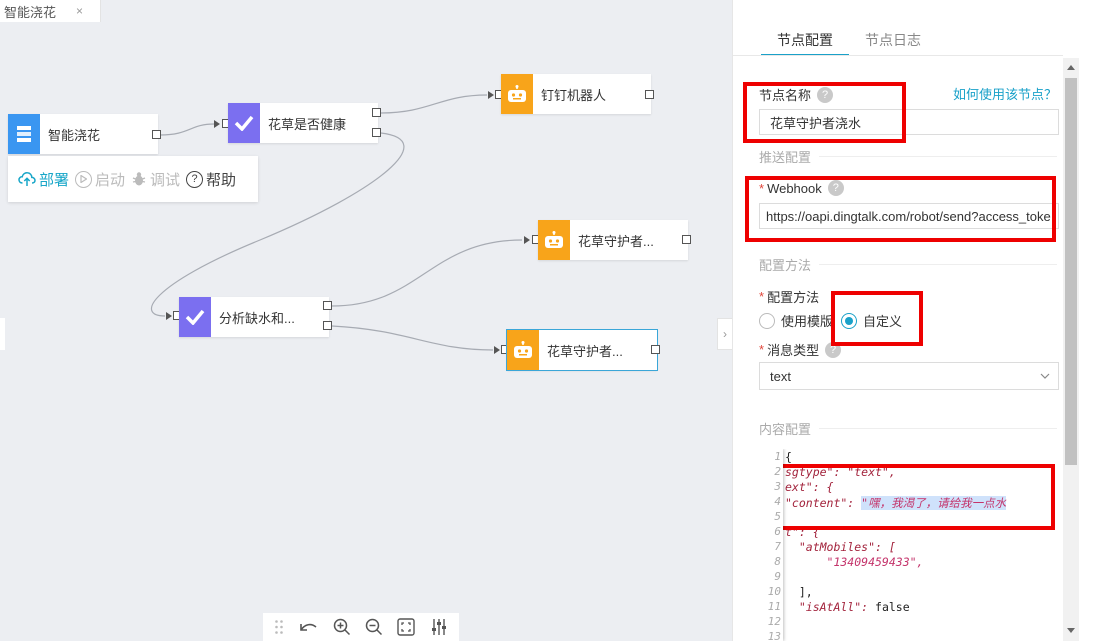 The height and width of the screenshot is (641, 1097). Describe the element at coordinates (155, 179) in the screenshot. I see `debug-button: 调试` at that location.